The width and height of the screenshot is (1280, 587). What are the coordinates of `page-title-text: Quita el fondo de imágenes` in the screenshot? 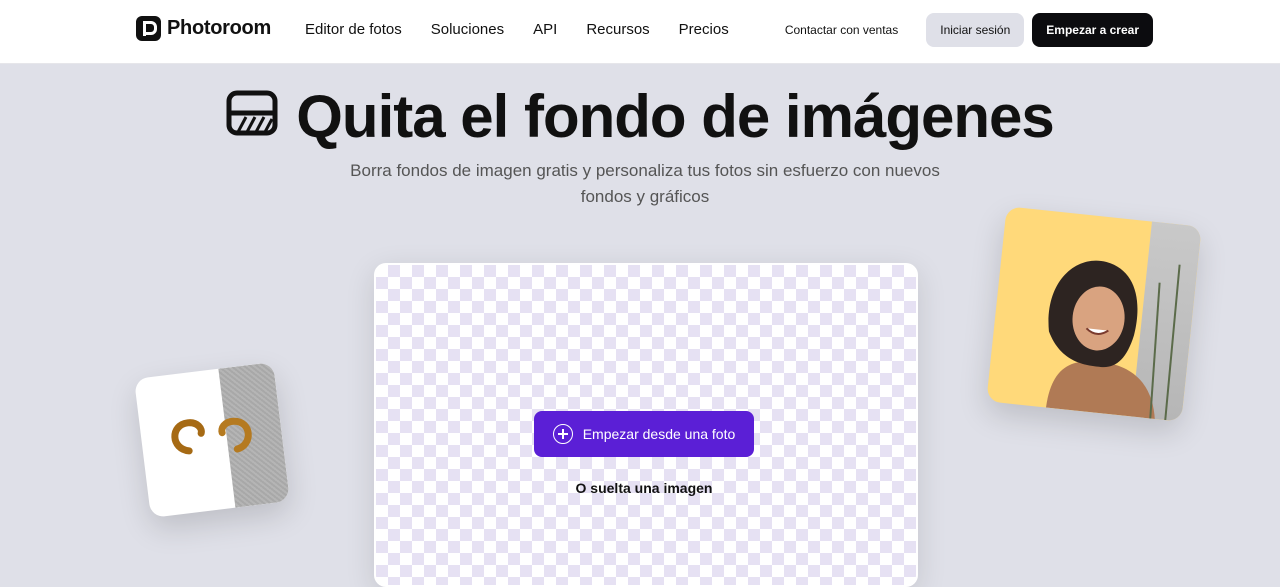 It's located at (675, 116).